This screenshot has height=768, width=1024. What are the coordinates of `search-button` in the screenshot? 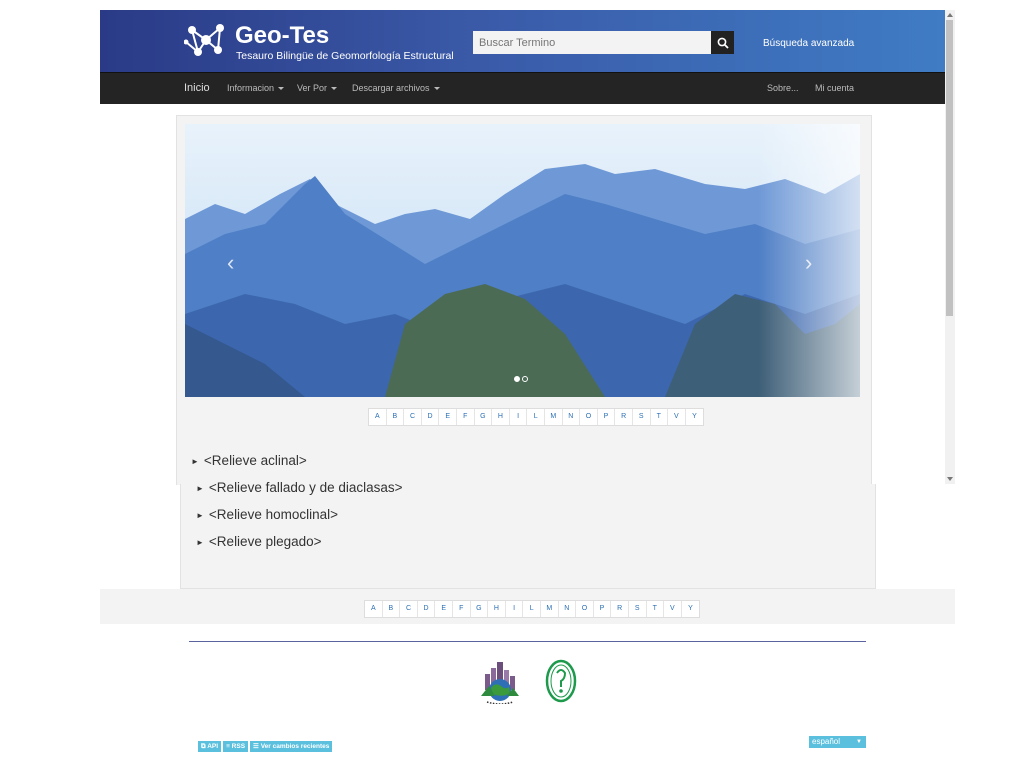 It's located at (722, 42).